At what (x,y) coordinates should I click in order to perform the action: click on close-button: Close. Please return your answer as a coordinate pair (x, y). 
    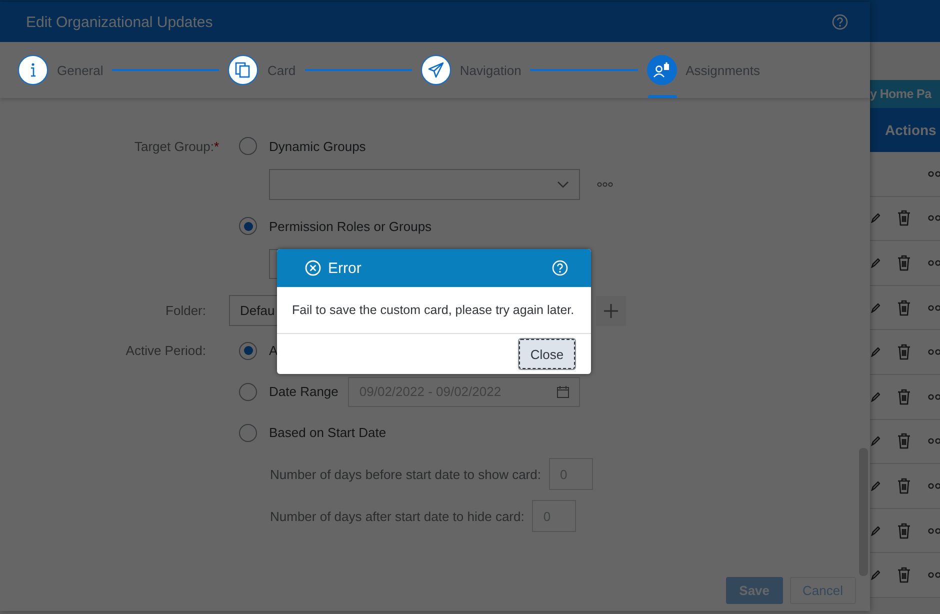
    Looking at the image, I should click on (547, 354).